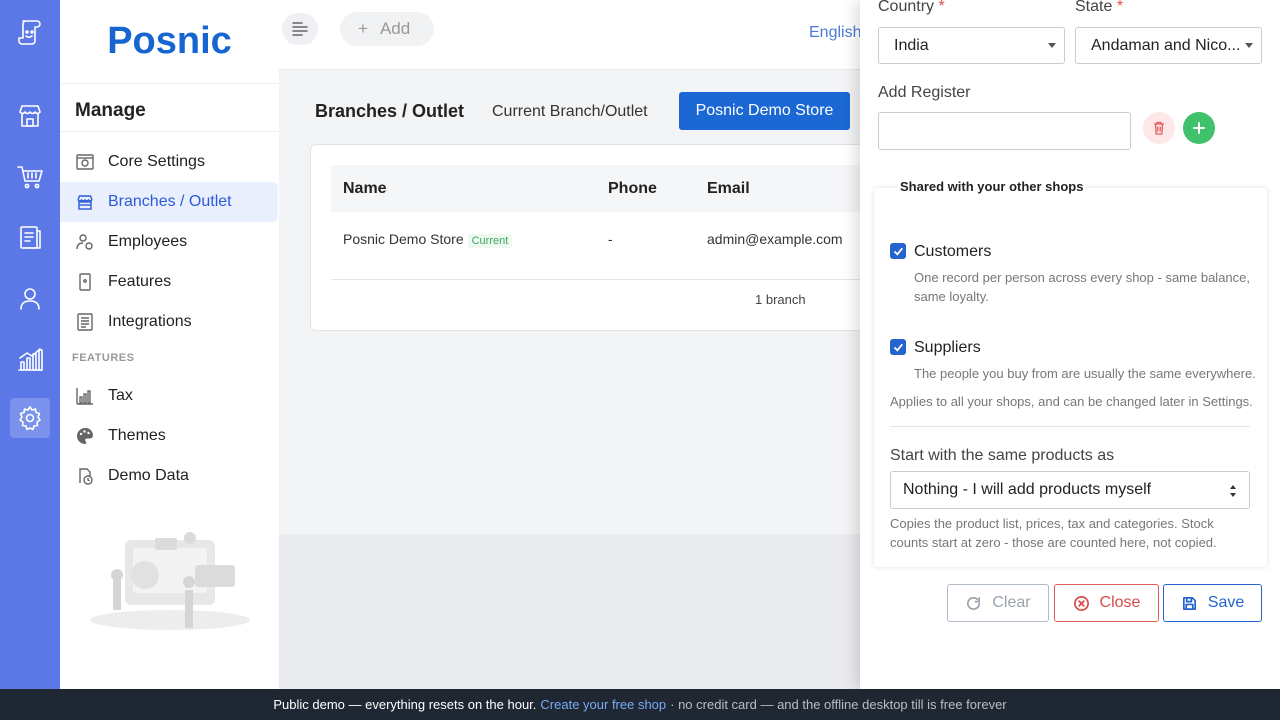 The image size is (1280, 720). Describe the element at coordinates (569, 611) in the screenshot. I see `content-lower-area` at that location.